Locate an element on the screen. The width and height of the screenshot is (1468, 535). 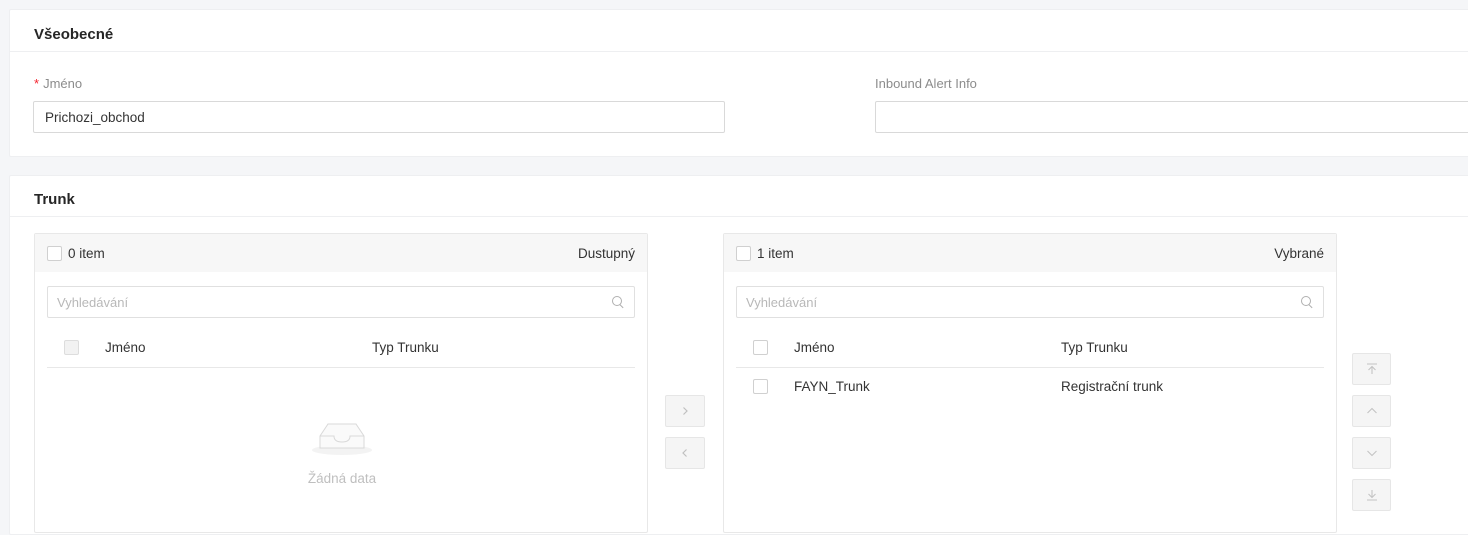
move-down-button is located at coordinates (1371, 453).